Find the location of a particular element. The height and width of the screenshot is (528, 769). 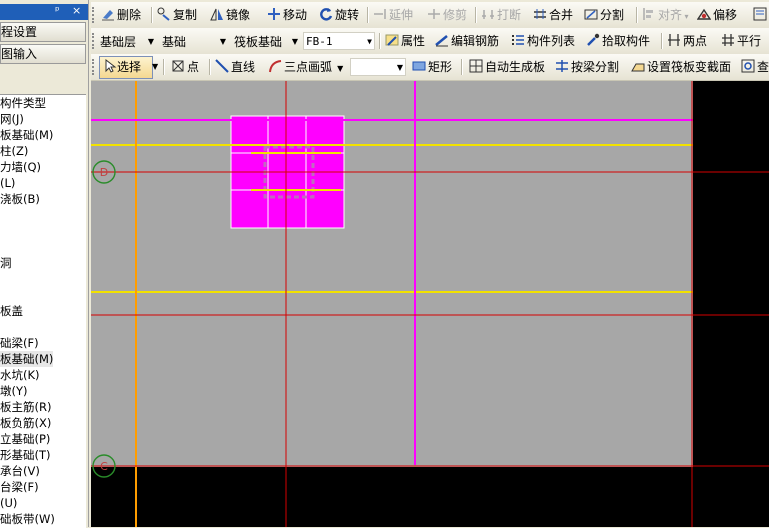

properties-icon is located at coordinates (392, 40).